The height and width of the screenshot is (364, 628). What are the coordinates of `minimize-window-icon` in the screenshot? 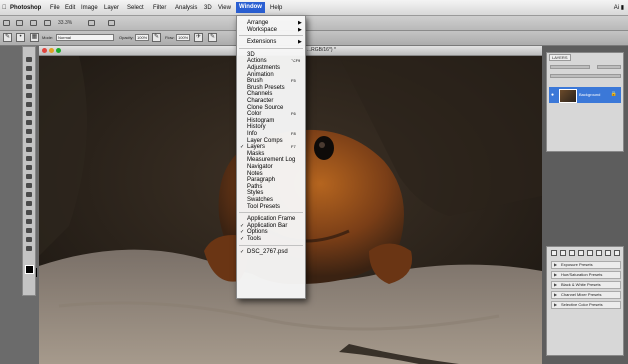 It's located at (51, 50).